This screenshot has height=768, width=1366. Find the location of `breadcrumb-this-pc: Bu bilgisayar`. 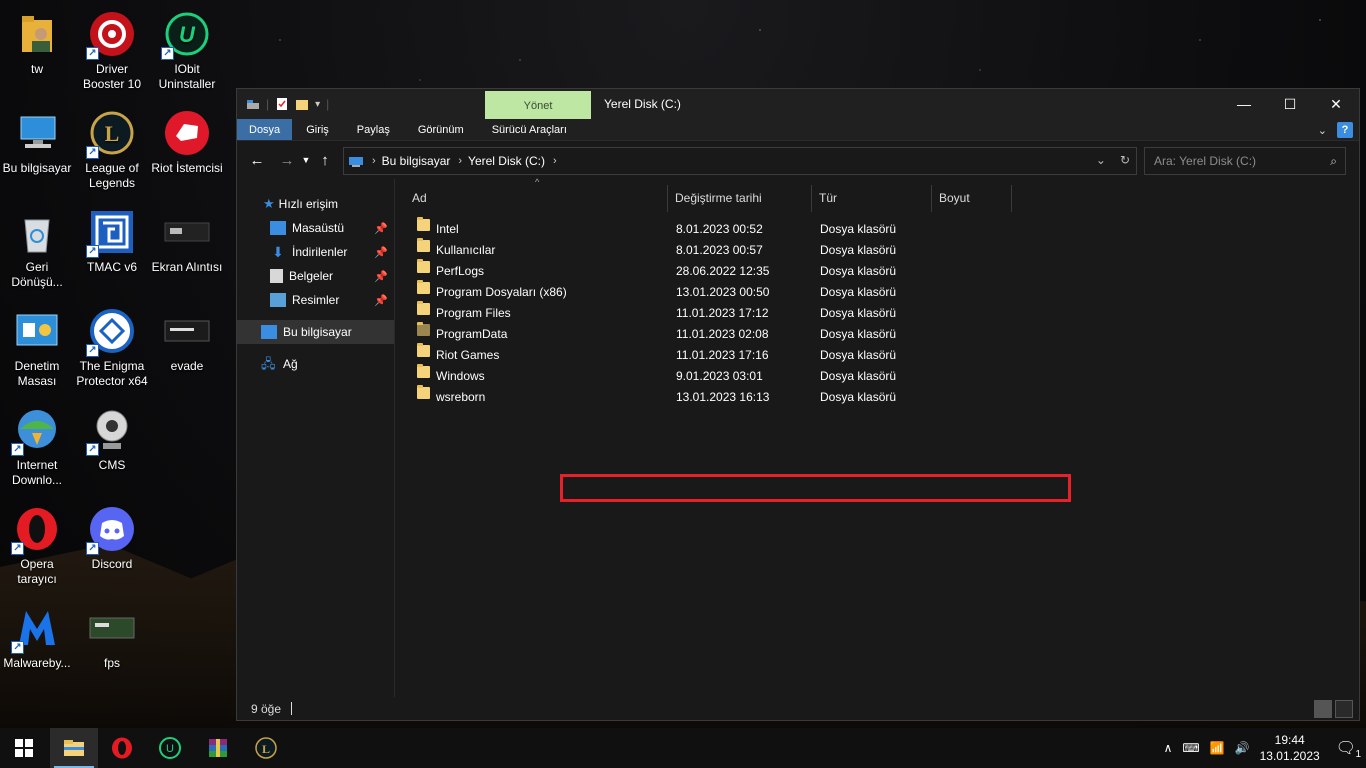

breadcrumb-this-pc: Bu bilgisayar is located at coordinates (416, 161).